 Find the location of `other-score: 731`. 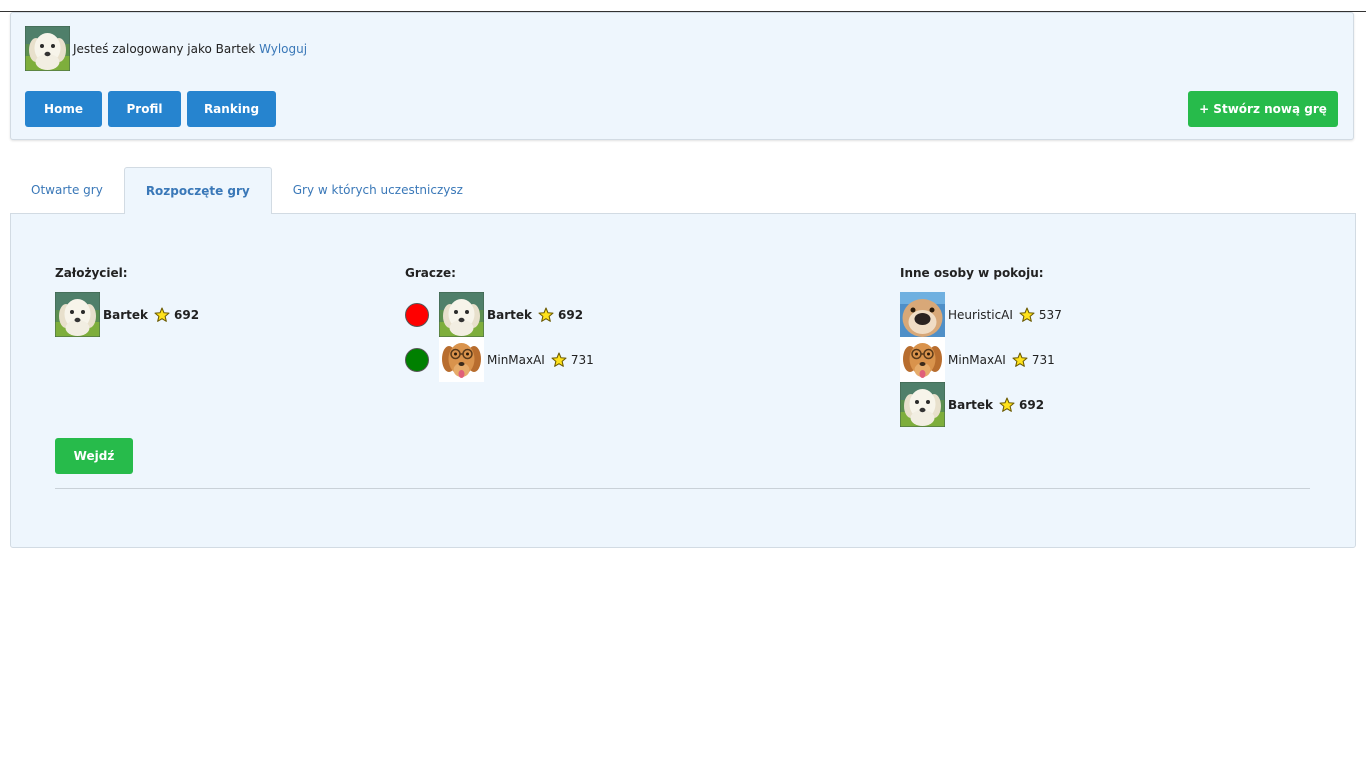

other-score: 731 is located at coordinates (1043, 359).